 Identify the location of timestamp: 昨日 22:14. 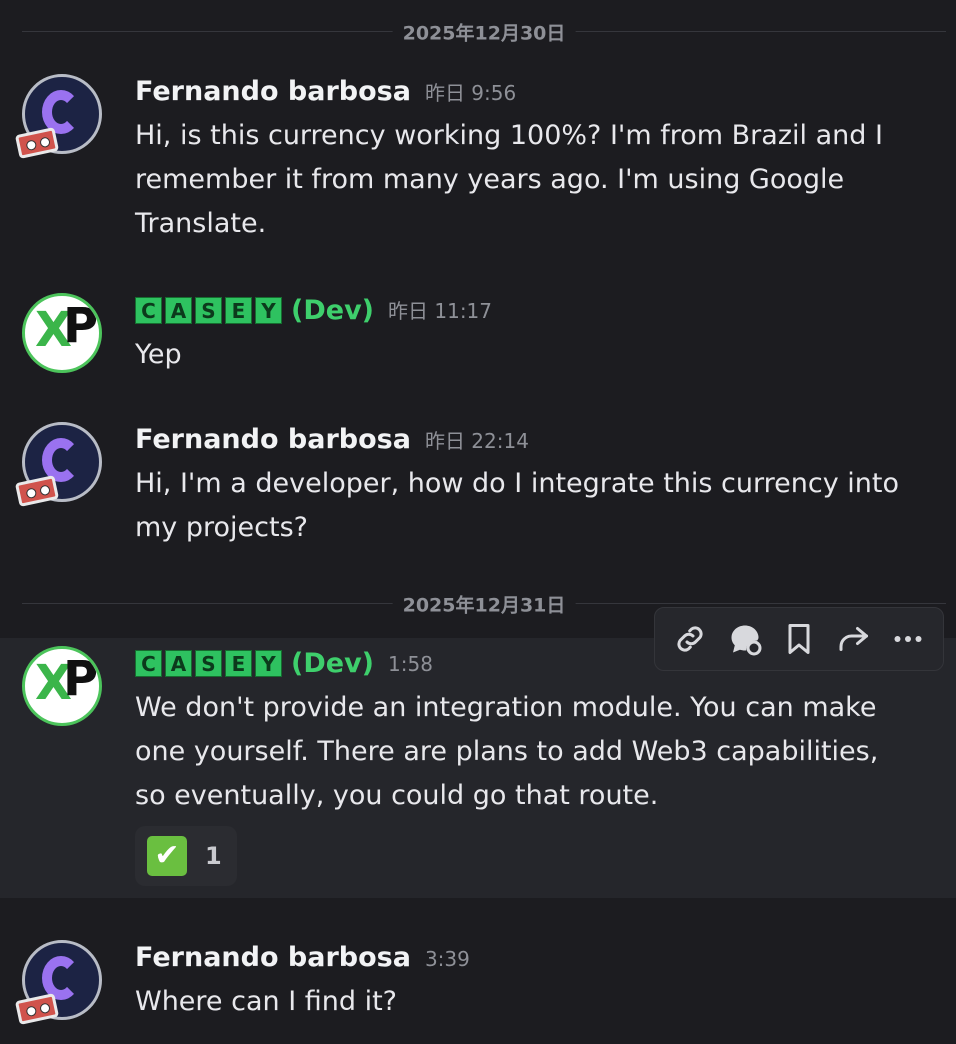
(476, 441).